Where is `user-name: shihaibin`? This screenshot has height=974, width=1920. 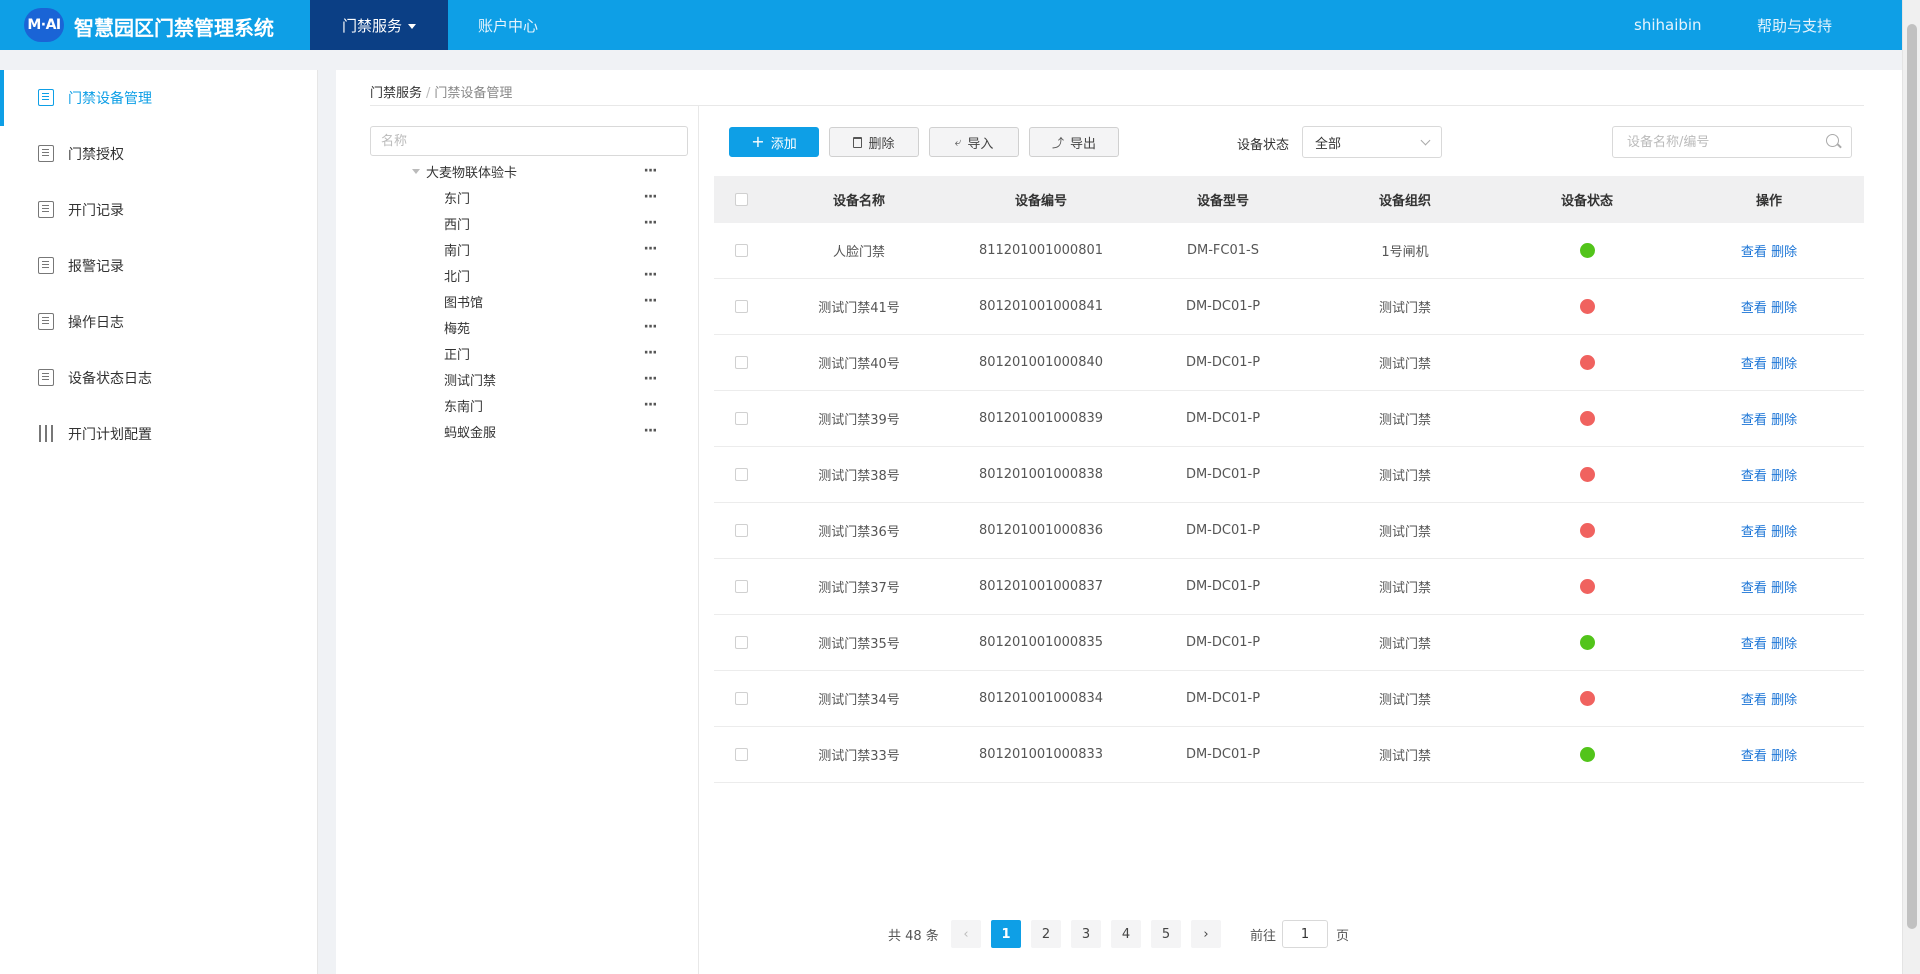 user-name: shihaibin is located at coordinates (1668, 25).